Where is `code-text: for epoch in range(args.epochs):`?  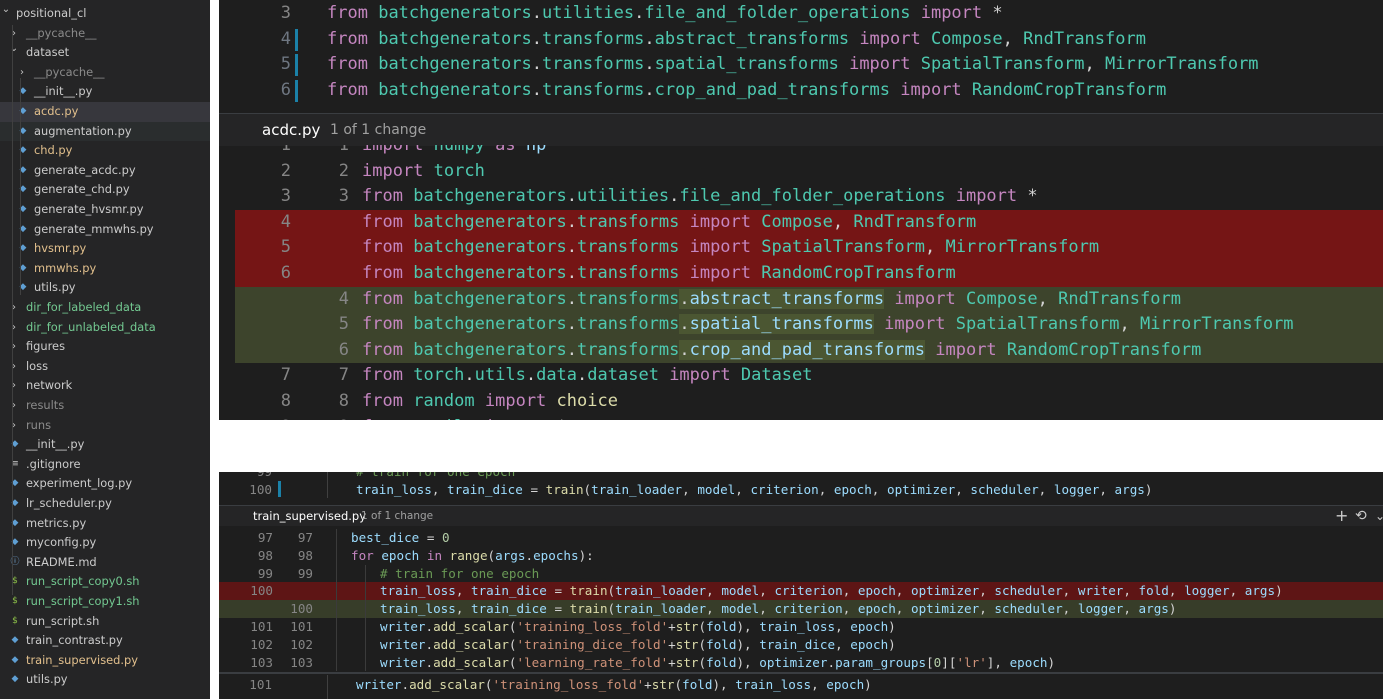
code-text: for epoch in range(args.epochs): is located at coordinates (472, 555).